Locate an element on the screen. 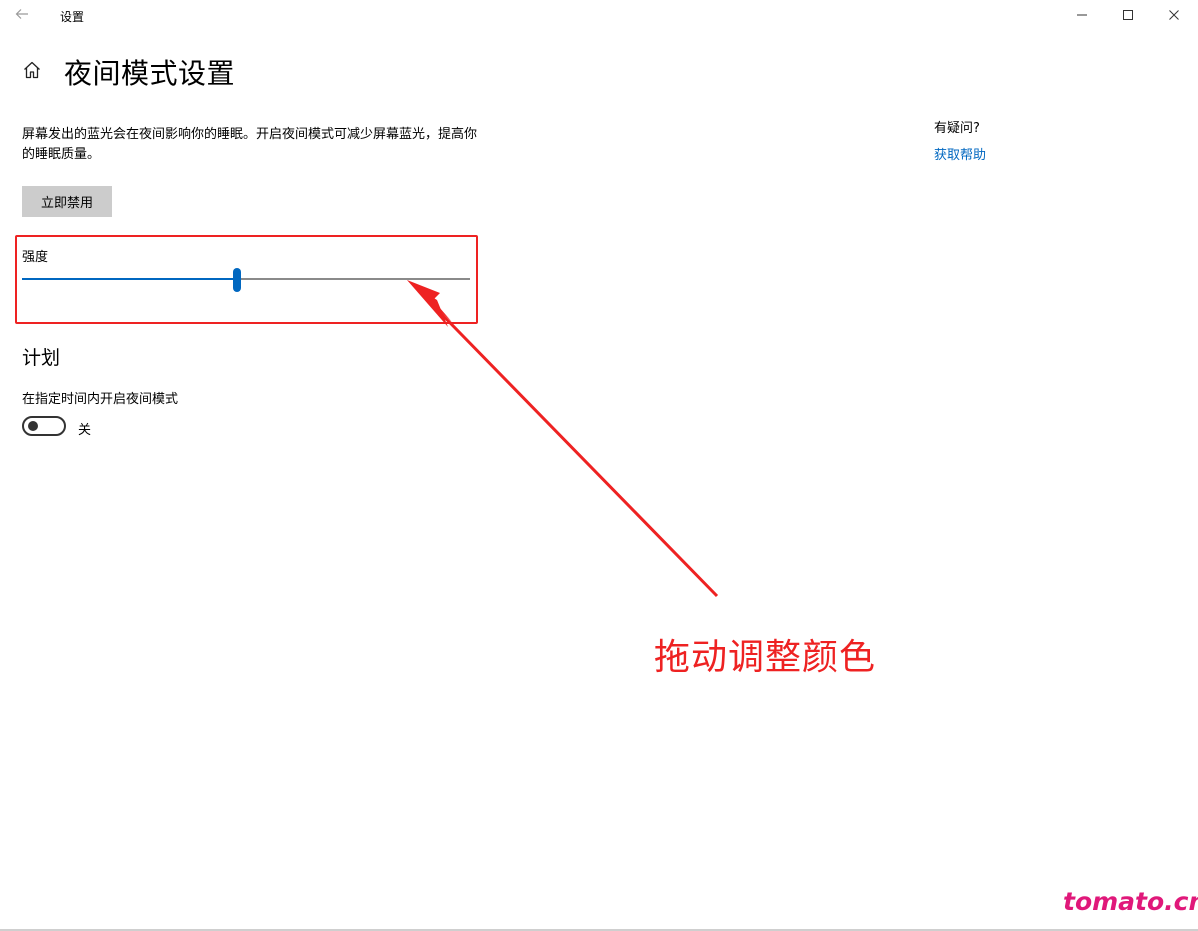  home-button is located at coordinates (32, 72).